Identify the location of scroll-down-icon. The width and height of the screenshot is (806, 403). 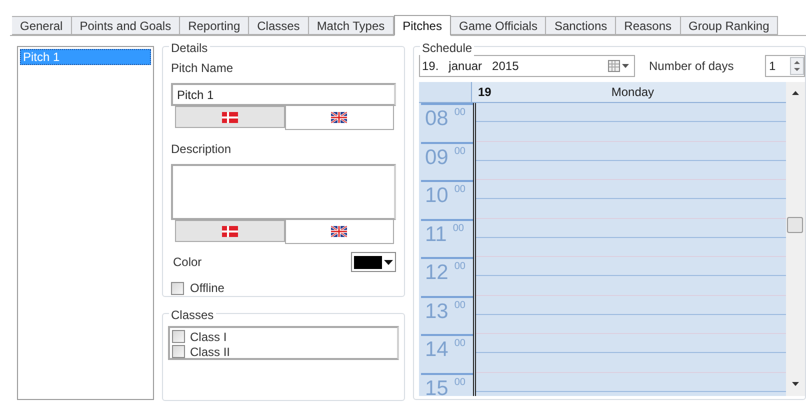
(795, 384).